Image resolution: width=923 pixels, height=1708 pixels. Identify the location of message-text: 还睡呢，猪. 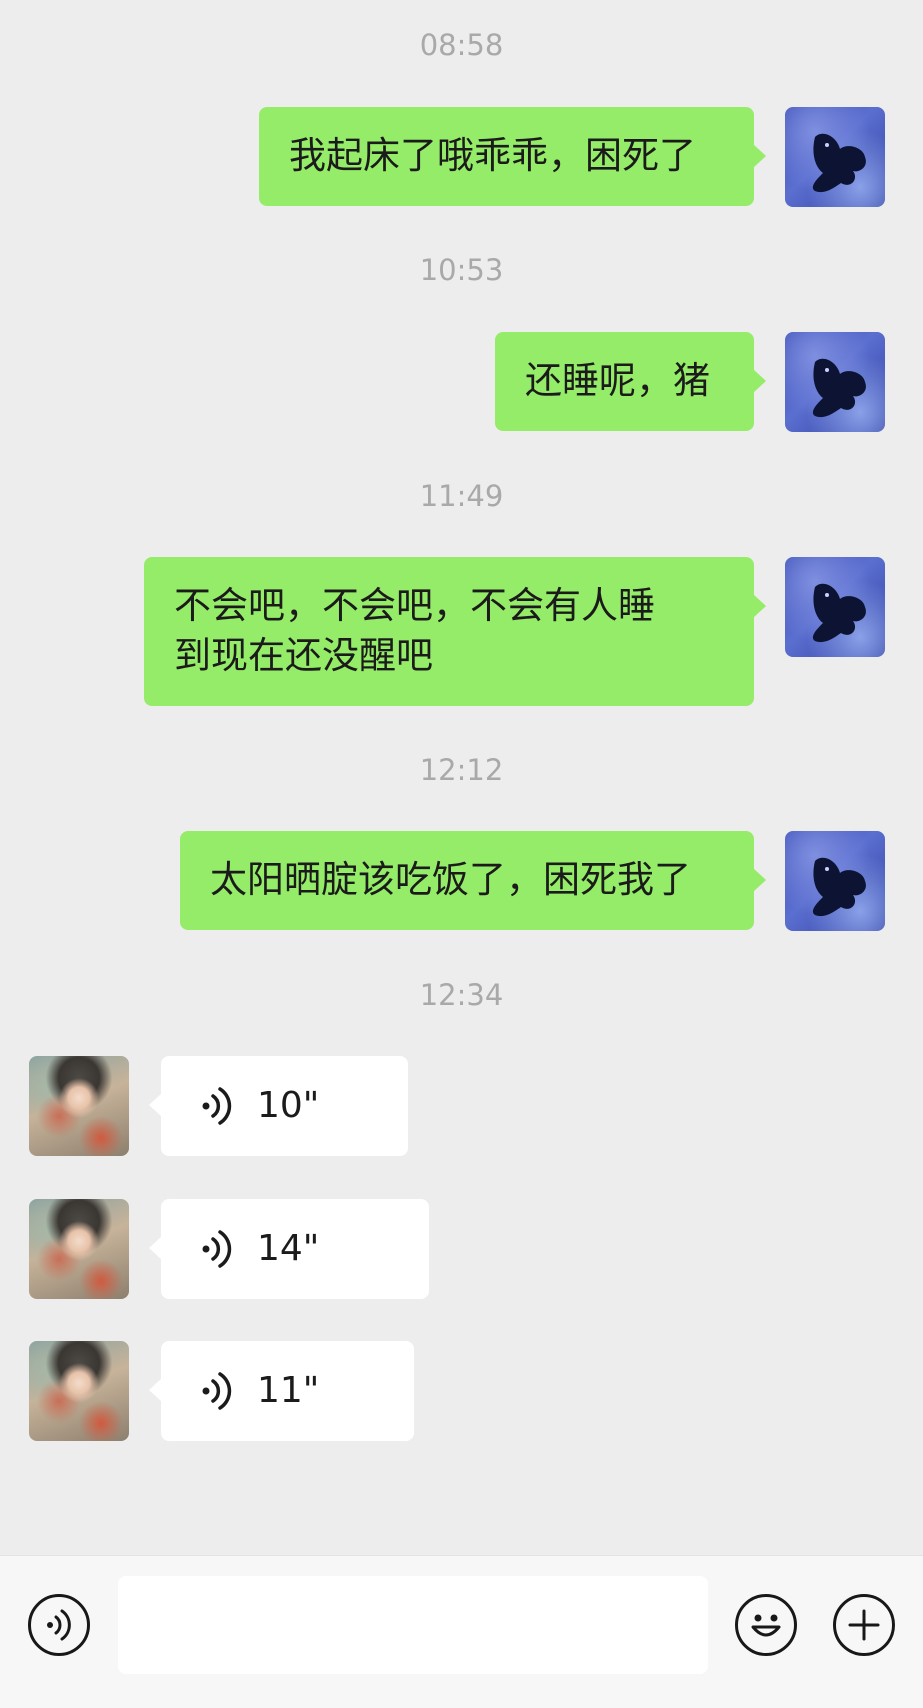
(617, 380).